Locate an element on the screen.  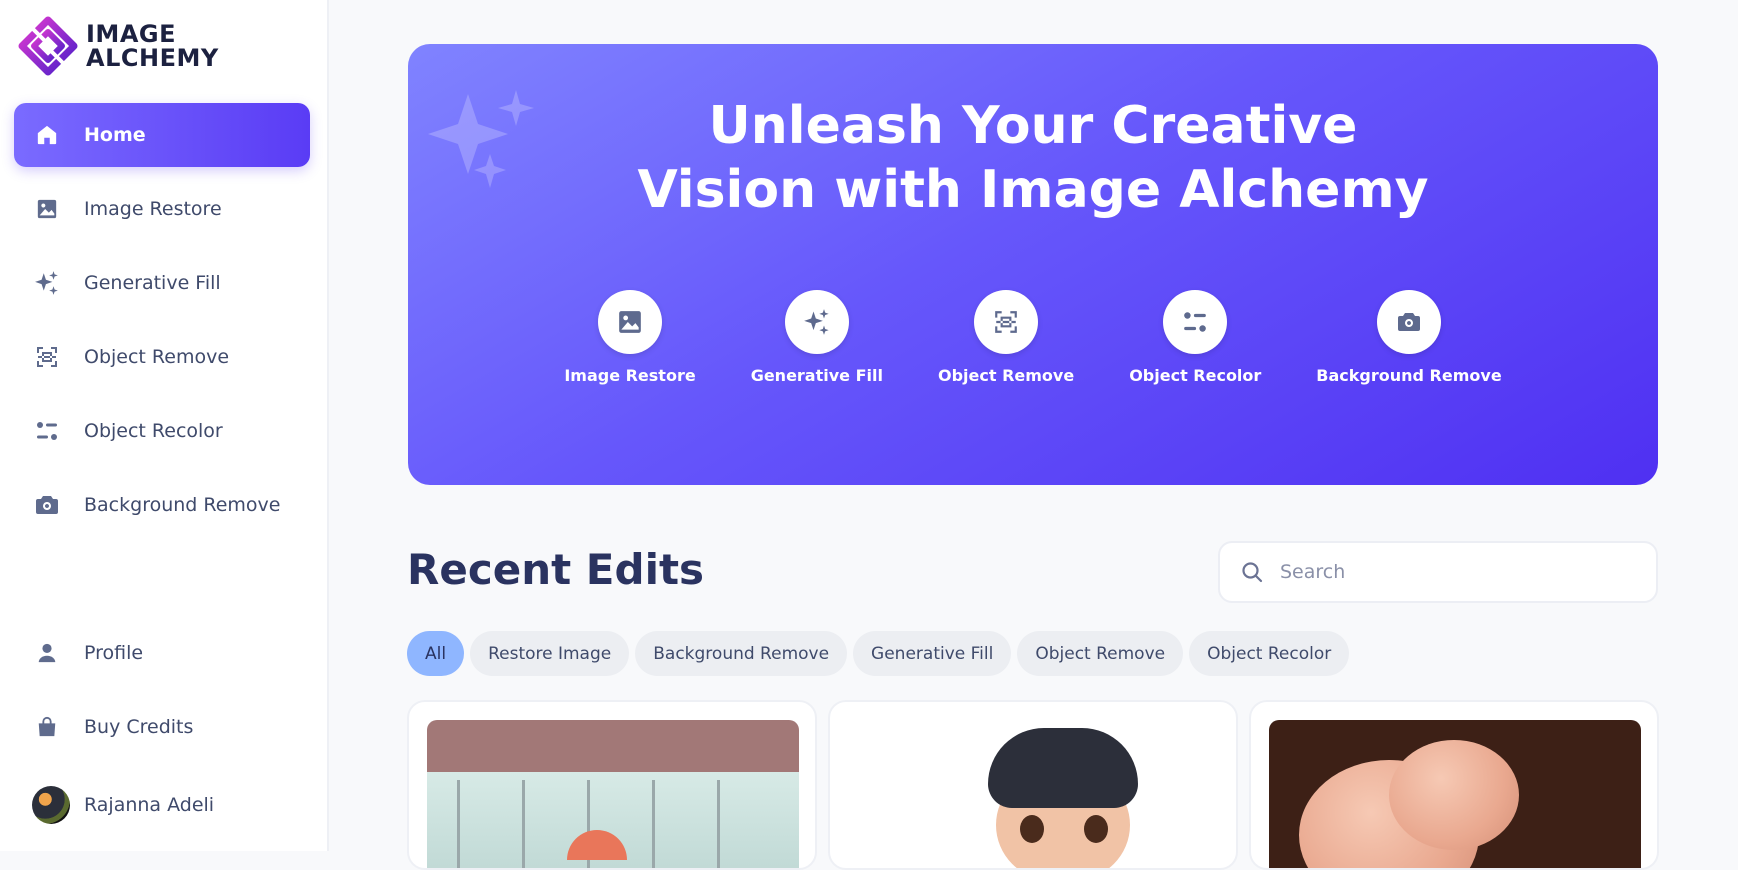
search-box is located at coordinates (1438, 572).